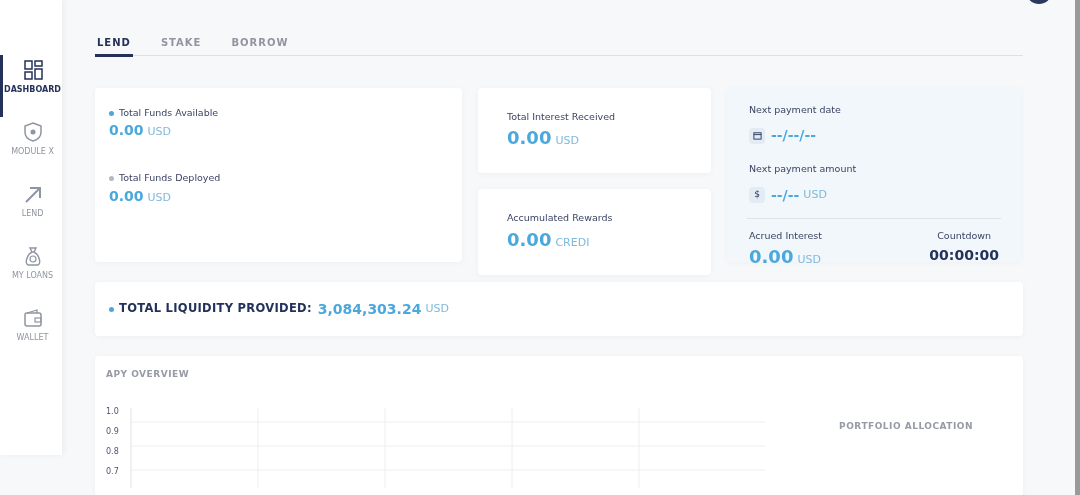  What do you see at coordinates (113, 431) in the screenshot?
I see `axis-tick: 0.9` at bounding box center [113, 431].